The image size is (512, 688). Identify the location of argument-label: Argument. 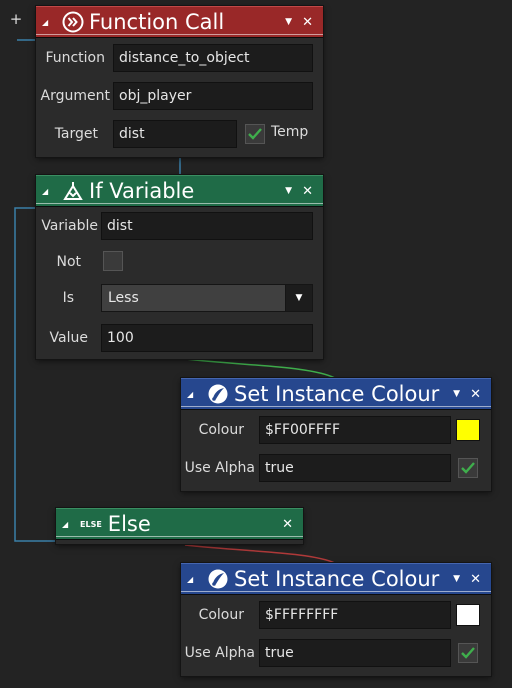
(75, 96).